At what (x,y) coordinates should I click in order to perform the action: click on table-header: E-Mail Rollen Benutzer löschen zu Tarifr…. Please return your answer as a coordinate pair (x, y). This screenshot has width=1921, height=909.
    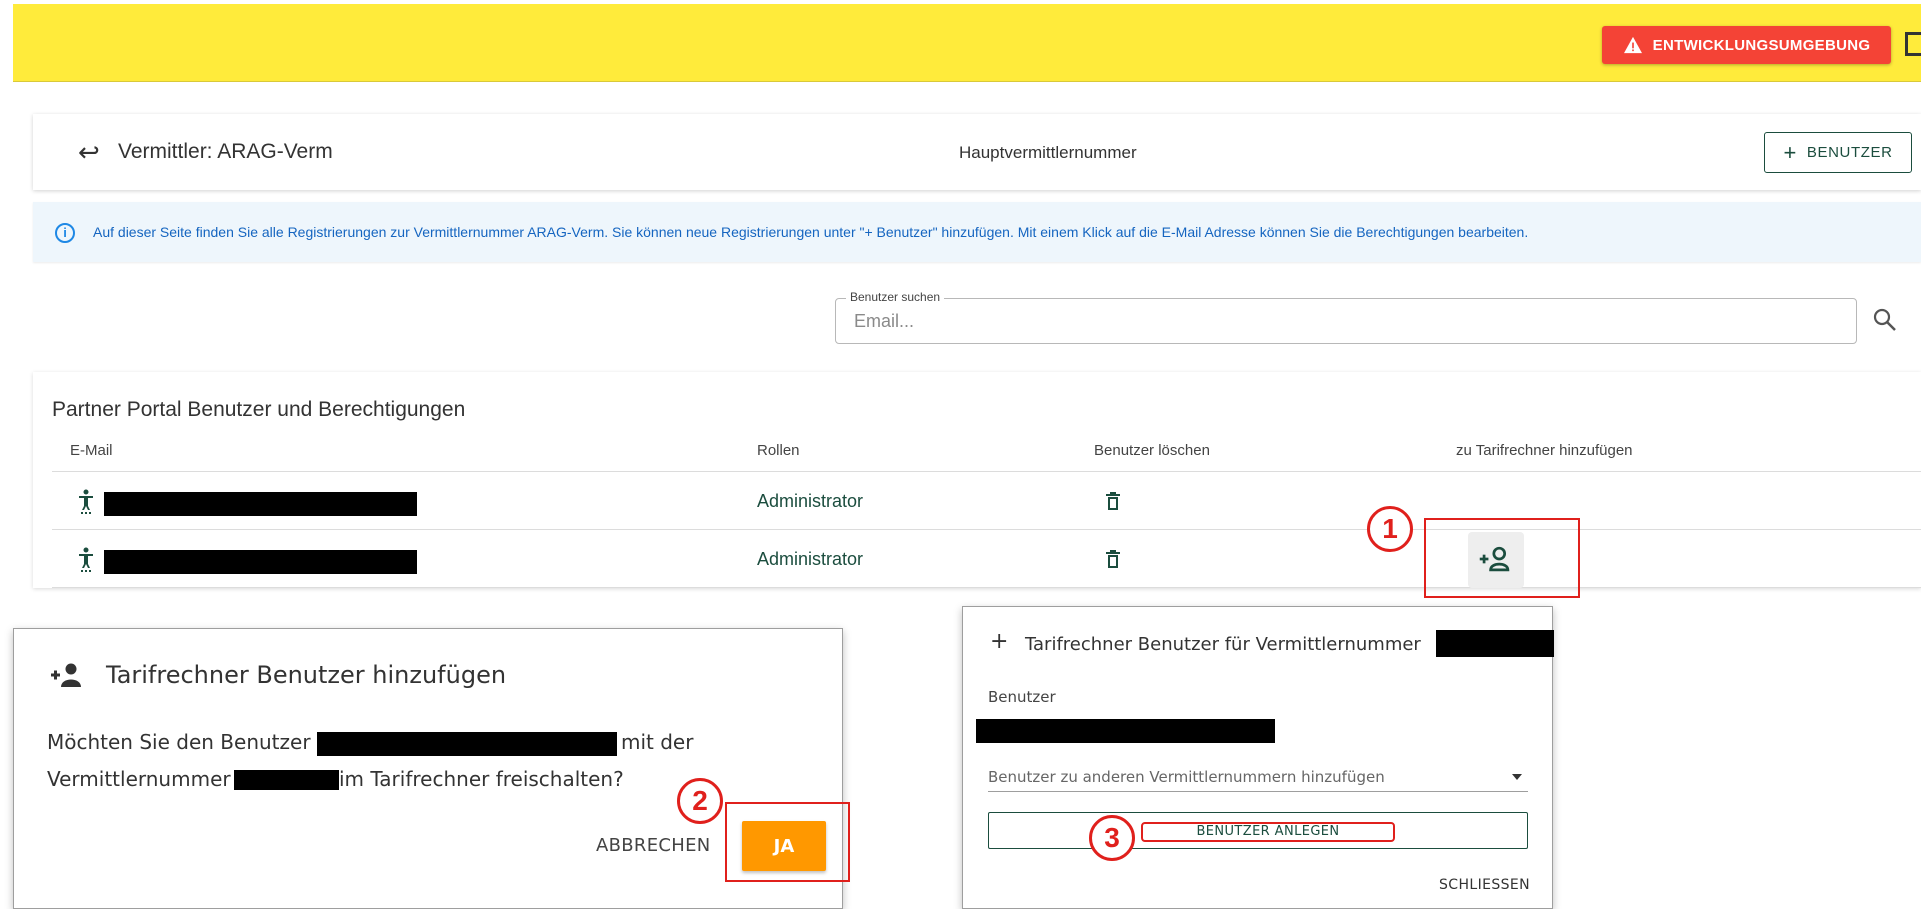
    Looking at the image, I should click on (986, 450).